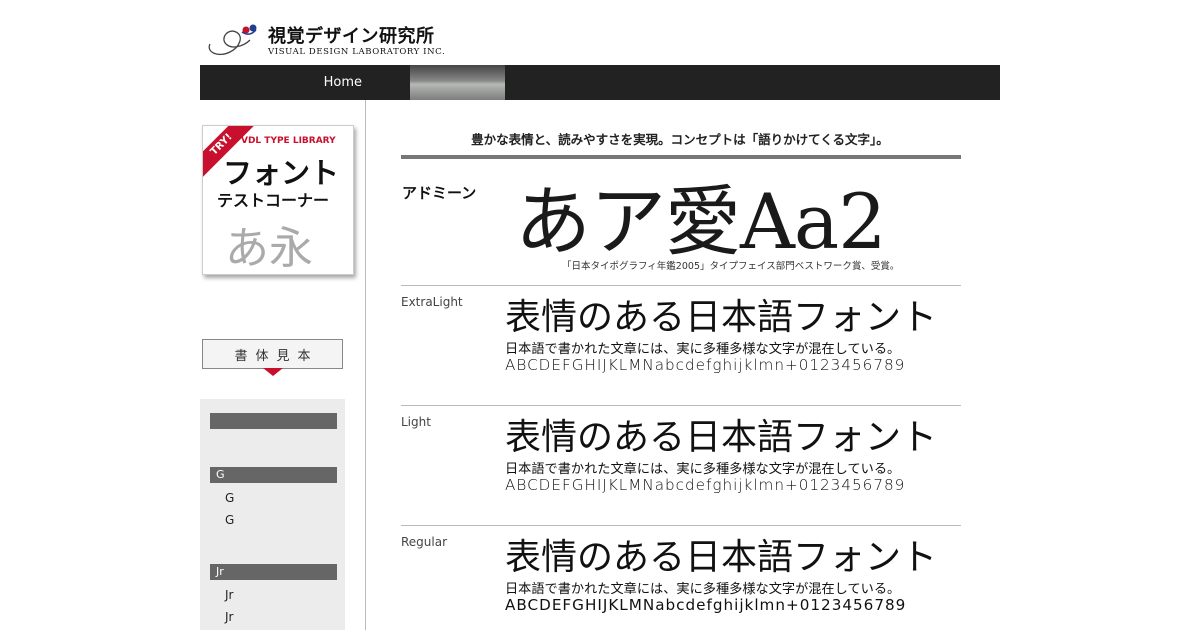  What do you see at coordinates (288, 141) in the screenshot?
I see `banner-library-label: VDL TYPE LIBRARY` at bounding box center [288, 141].